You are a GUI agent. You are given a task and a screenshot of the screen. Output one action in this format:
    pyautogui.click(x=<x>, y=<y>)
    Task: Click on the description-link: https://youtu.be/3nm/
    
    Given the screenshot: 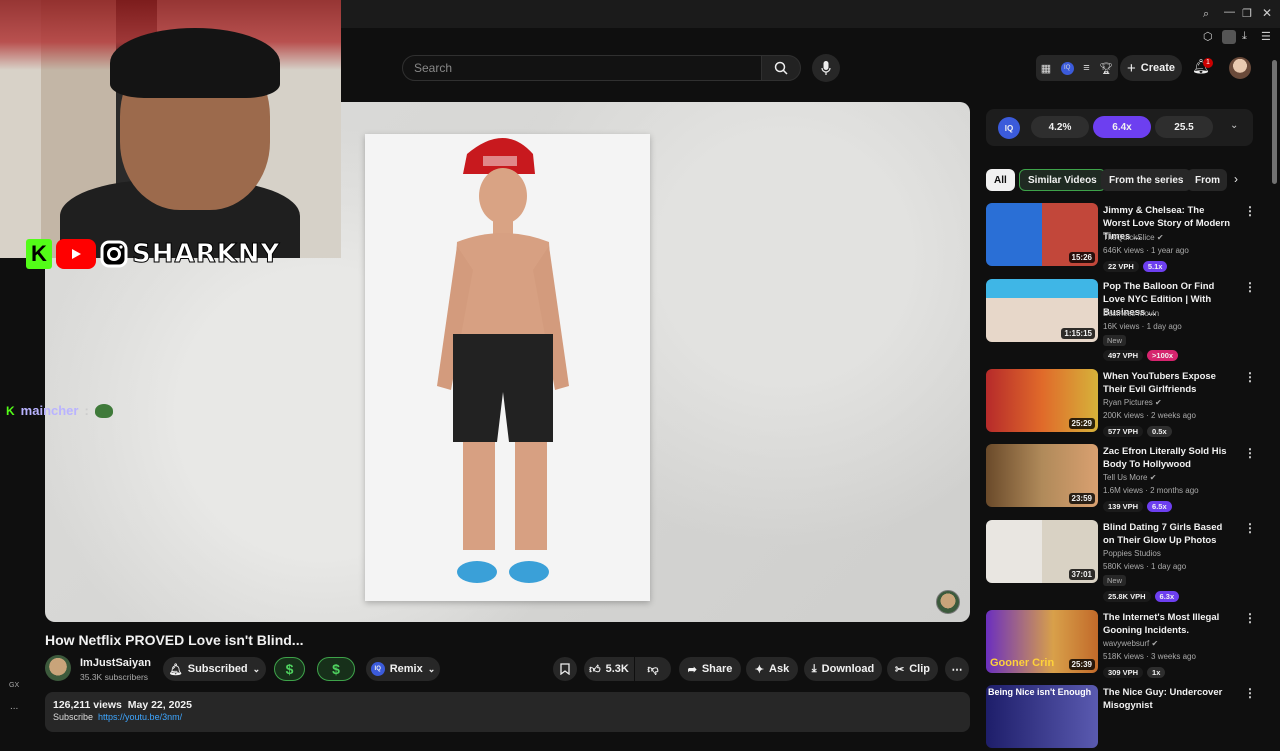 What is the action you would take?
    pyautogui.click(x=140, y=717)
    